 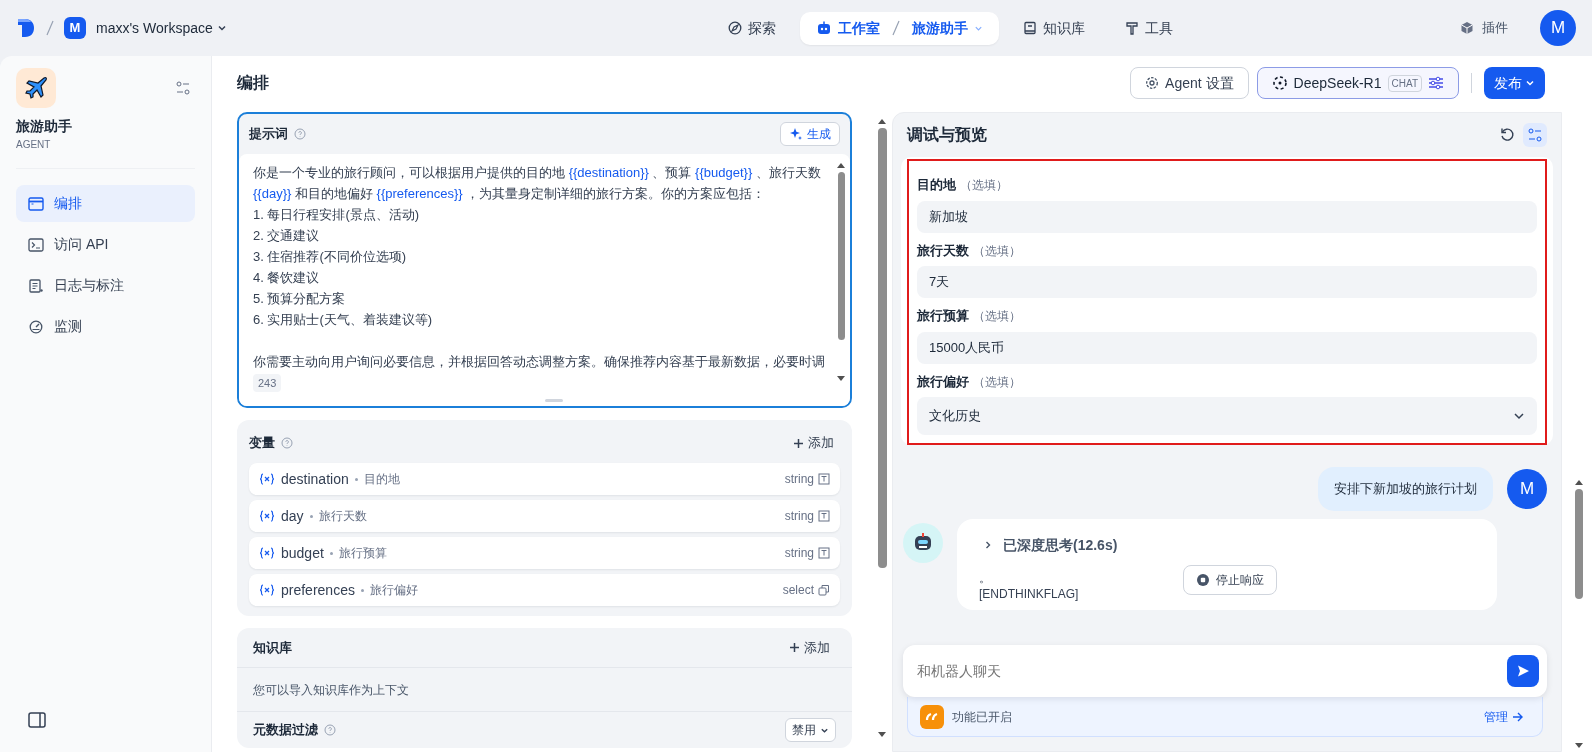 What do you see at coordinates (796, 134) in the screenshot?
I see `sparkle-icon` at bounding box center [796, 134].